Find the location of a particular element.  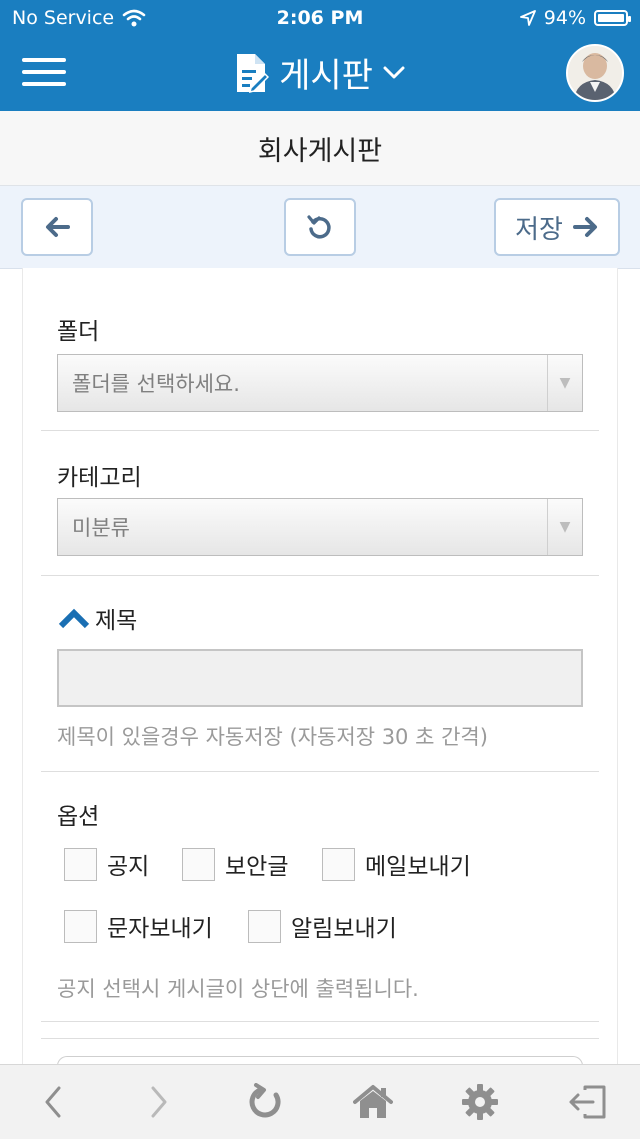

toolbar: 저장 is located at coordinates (320, 227).